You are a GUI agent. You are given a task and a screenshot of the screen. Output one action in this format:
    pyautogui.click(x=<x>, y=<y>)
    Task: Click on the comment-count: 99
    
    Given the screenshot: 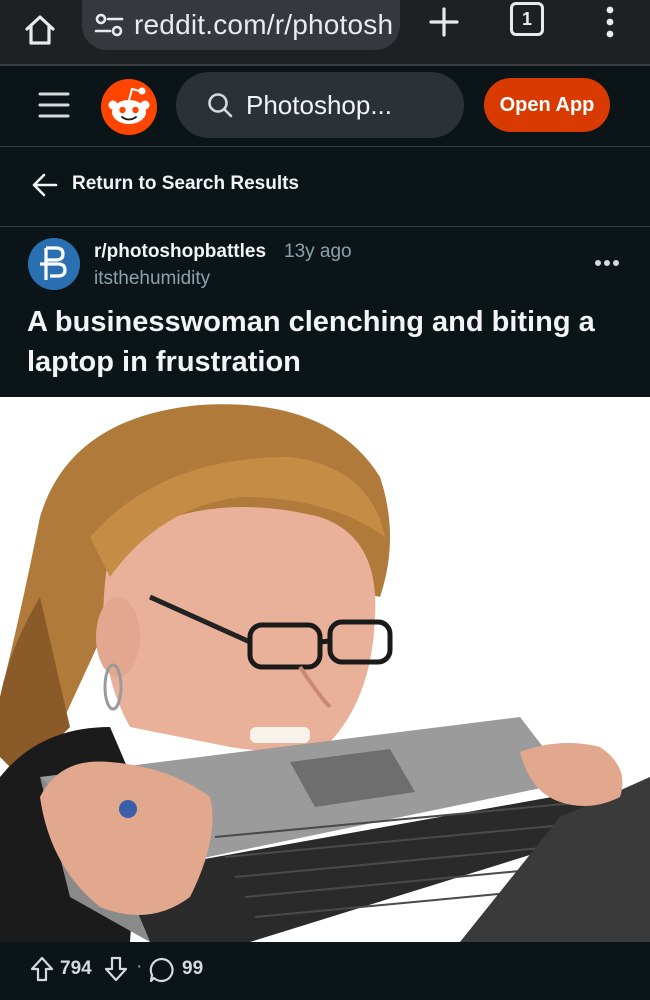 What is the action you would take?
    pyautogui.click(x=192, y=969)
    